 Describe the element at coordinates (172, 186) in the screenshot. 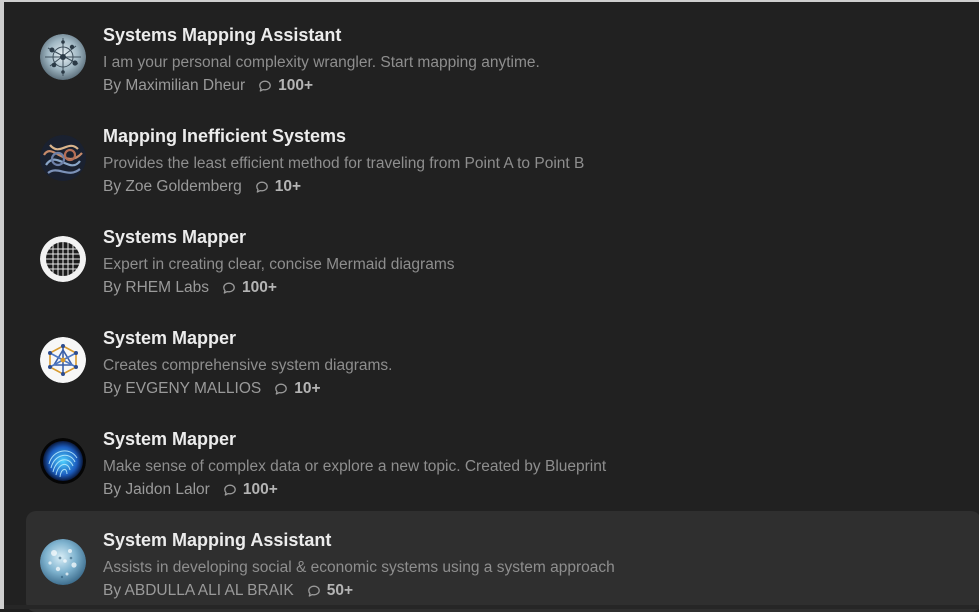

I see `gpt-author: By Zoe Goldemberg` at that location.